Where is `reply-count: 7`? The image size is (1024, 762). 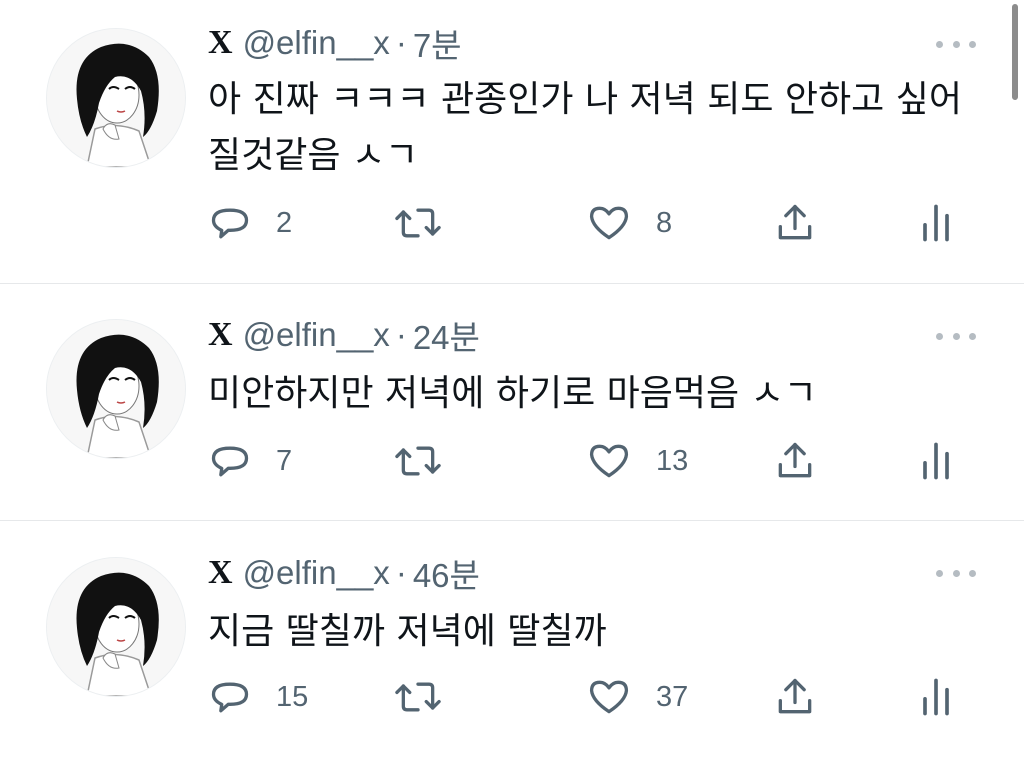
reply-count: 7 is located at coordinates (284, 460).